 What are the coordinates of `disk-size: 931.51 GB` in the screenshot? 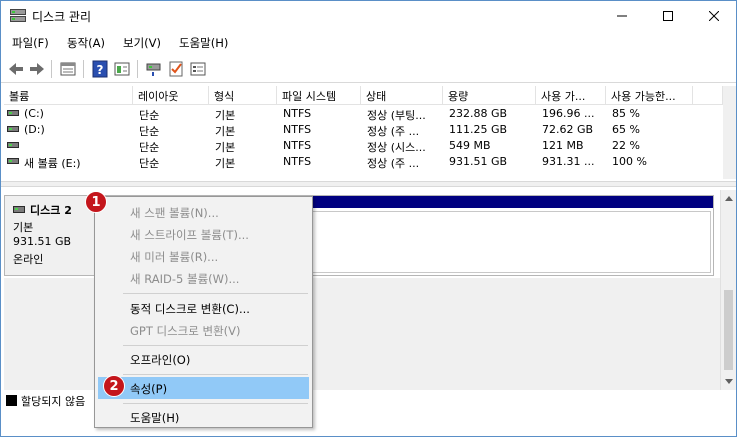 It's located at (42, 241).